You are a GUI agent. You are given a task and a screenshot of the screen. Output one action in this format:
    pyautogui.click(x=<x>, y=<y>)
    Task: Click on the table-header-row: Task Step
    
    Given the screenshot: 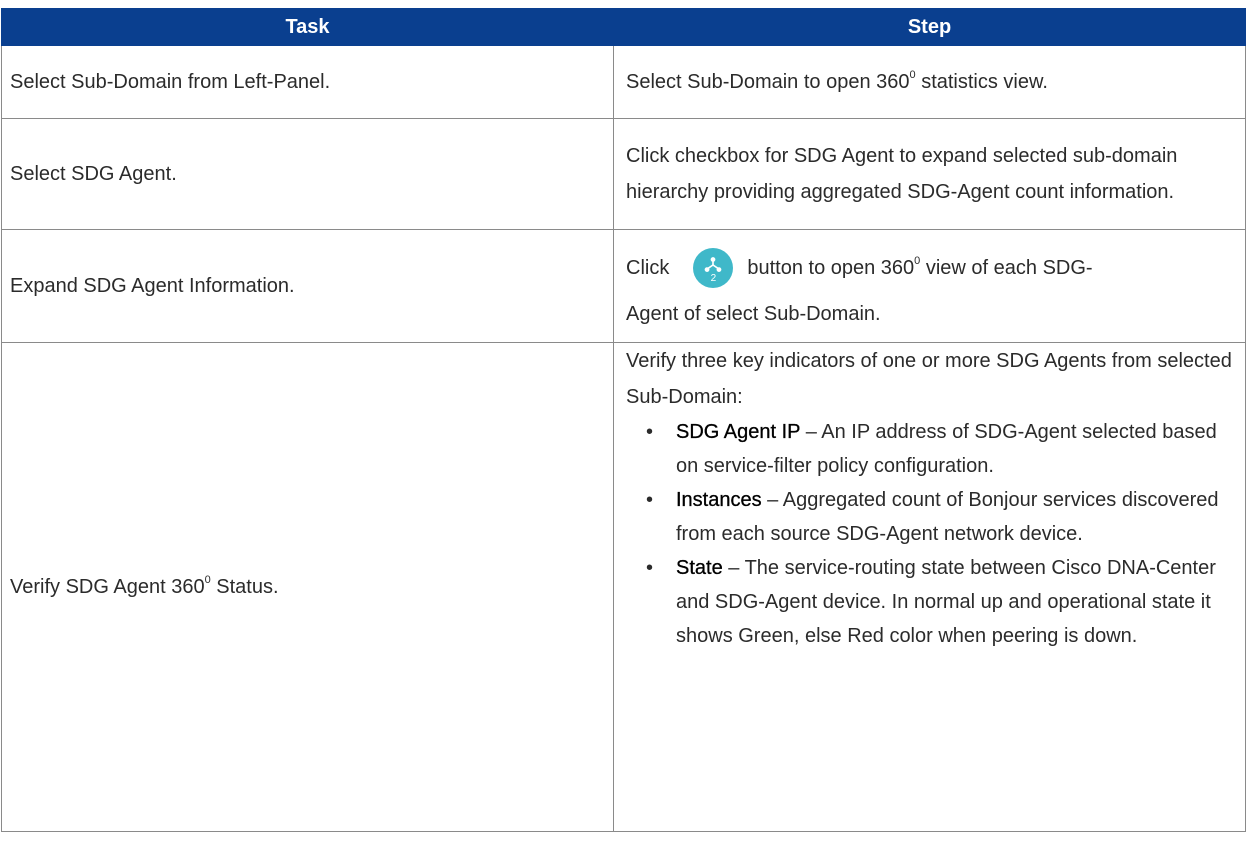 What is the action you would take?
    pyautogui.click(x=623, y=27)
    